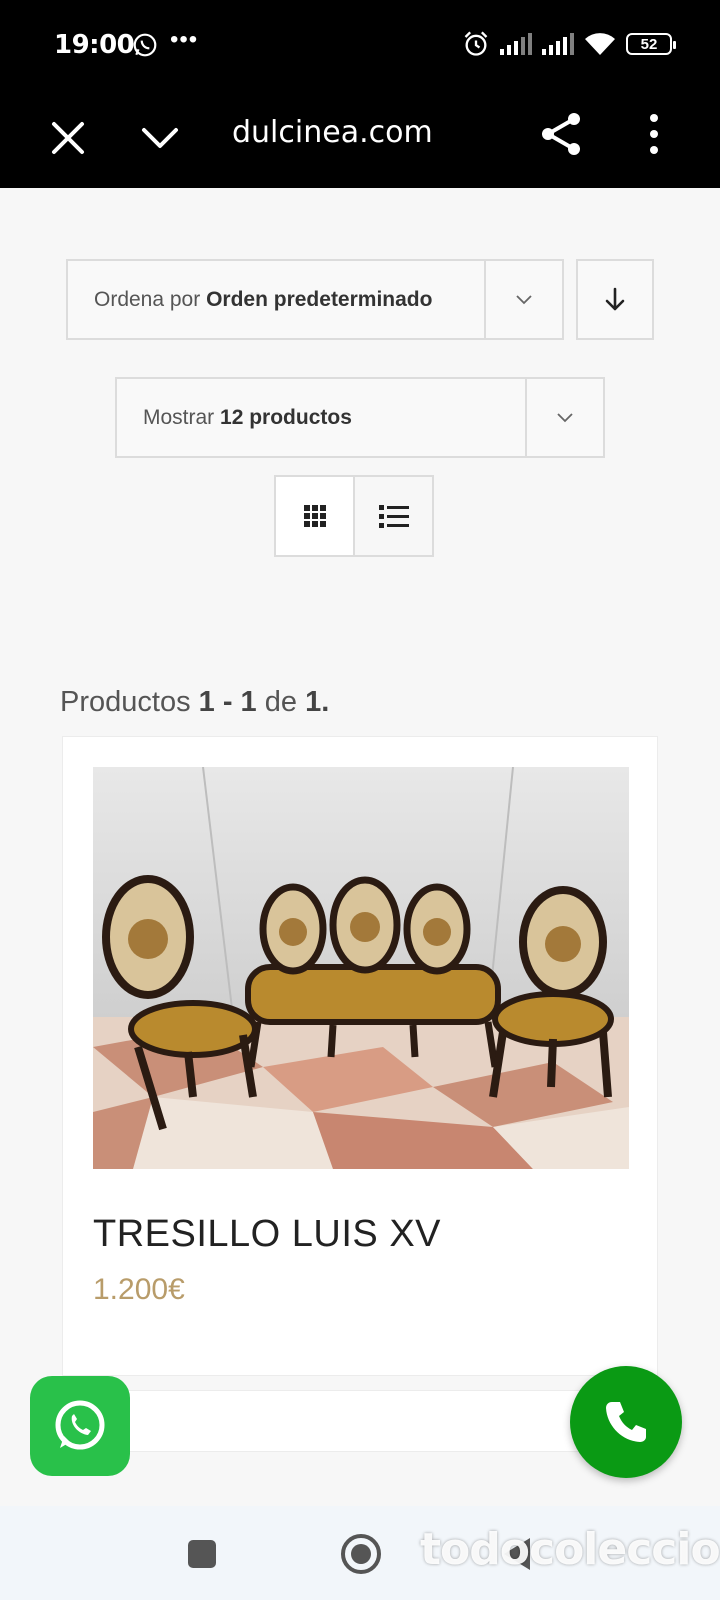 This screenshot has height=1600, width=720. What do you see at coordinates (125, 702) in the screenshot?
I see `results-prefix: Productos` at bounding box center [125, 702].